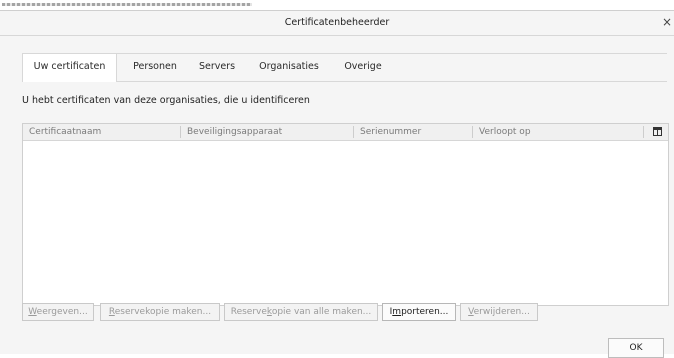 Image resolution: width=674 pixels, height=358 pixels. I want to click on tab-organisaties: Organisaties, so click(289, 66).